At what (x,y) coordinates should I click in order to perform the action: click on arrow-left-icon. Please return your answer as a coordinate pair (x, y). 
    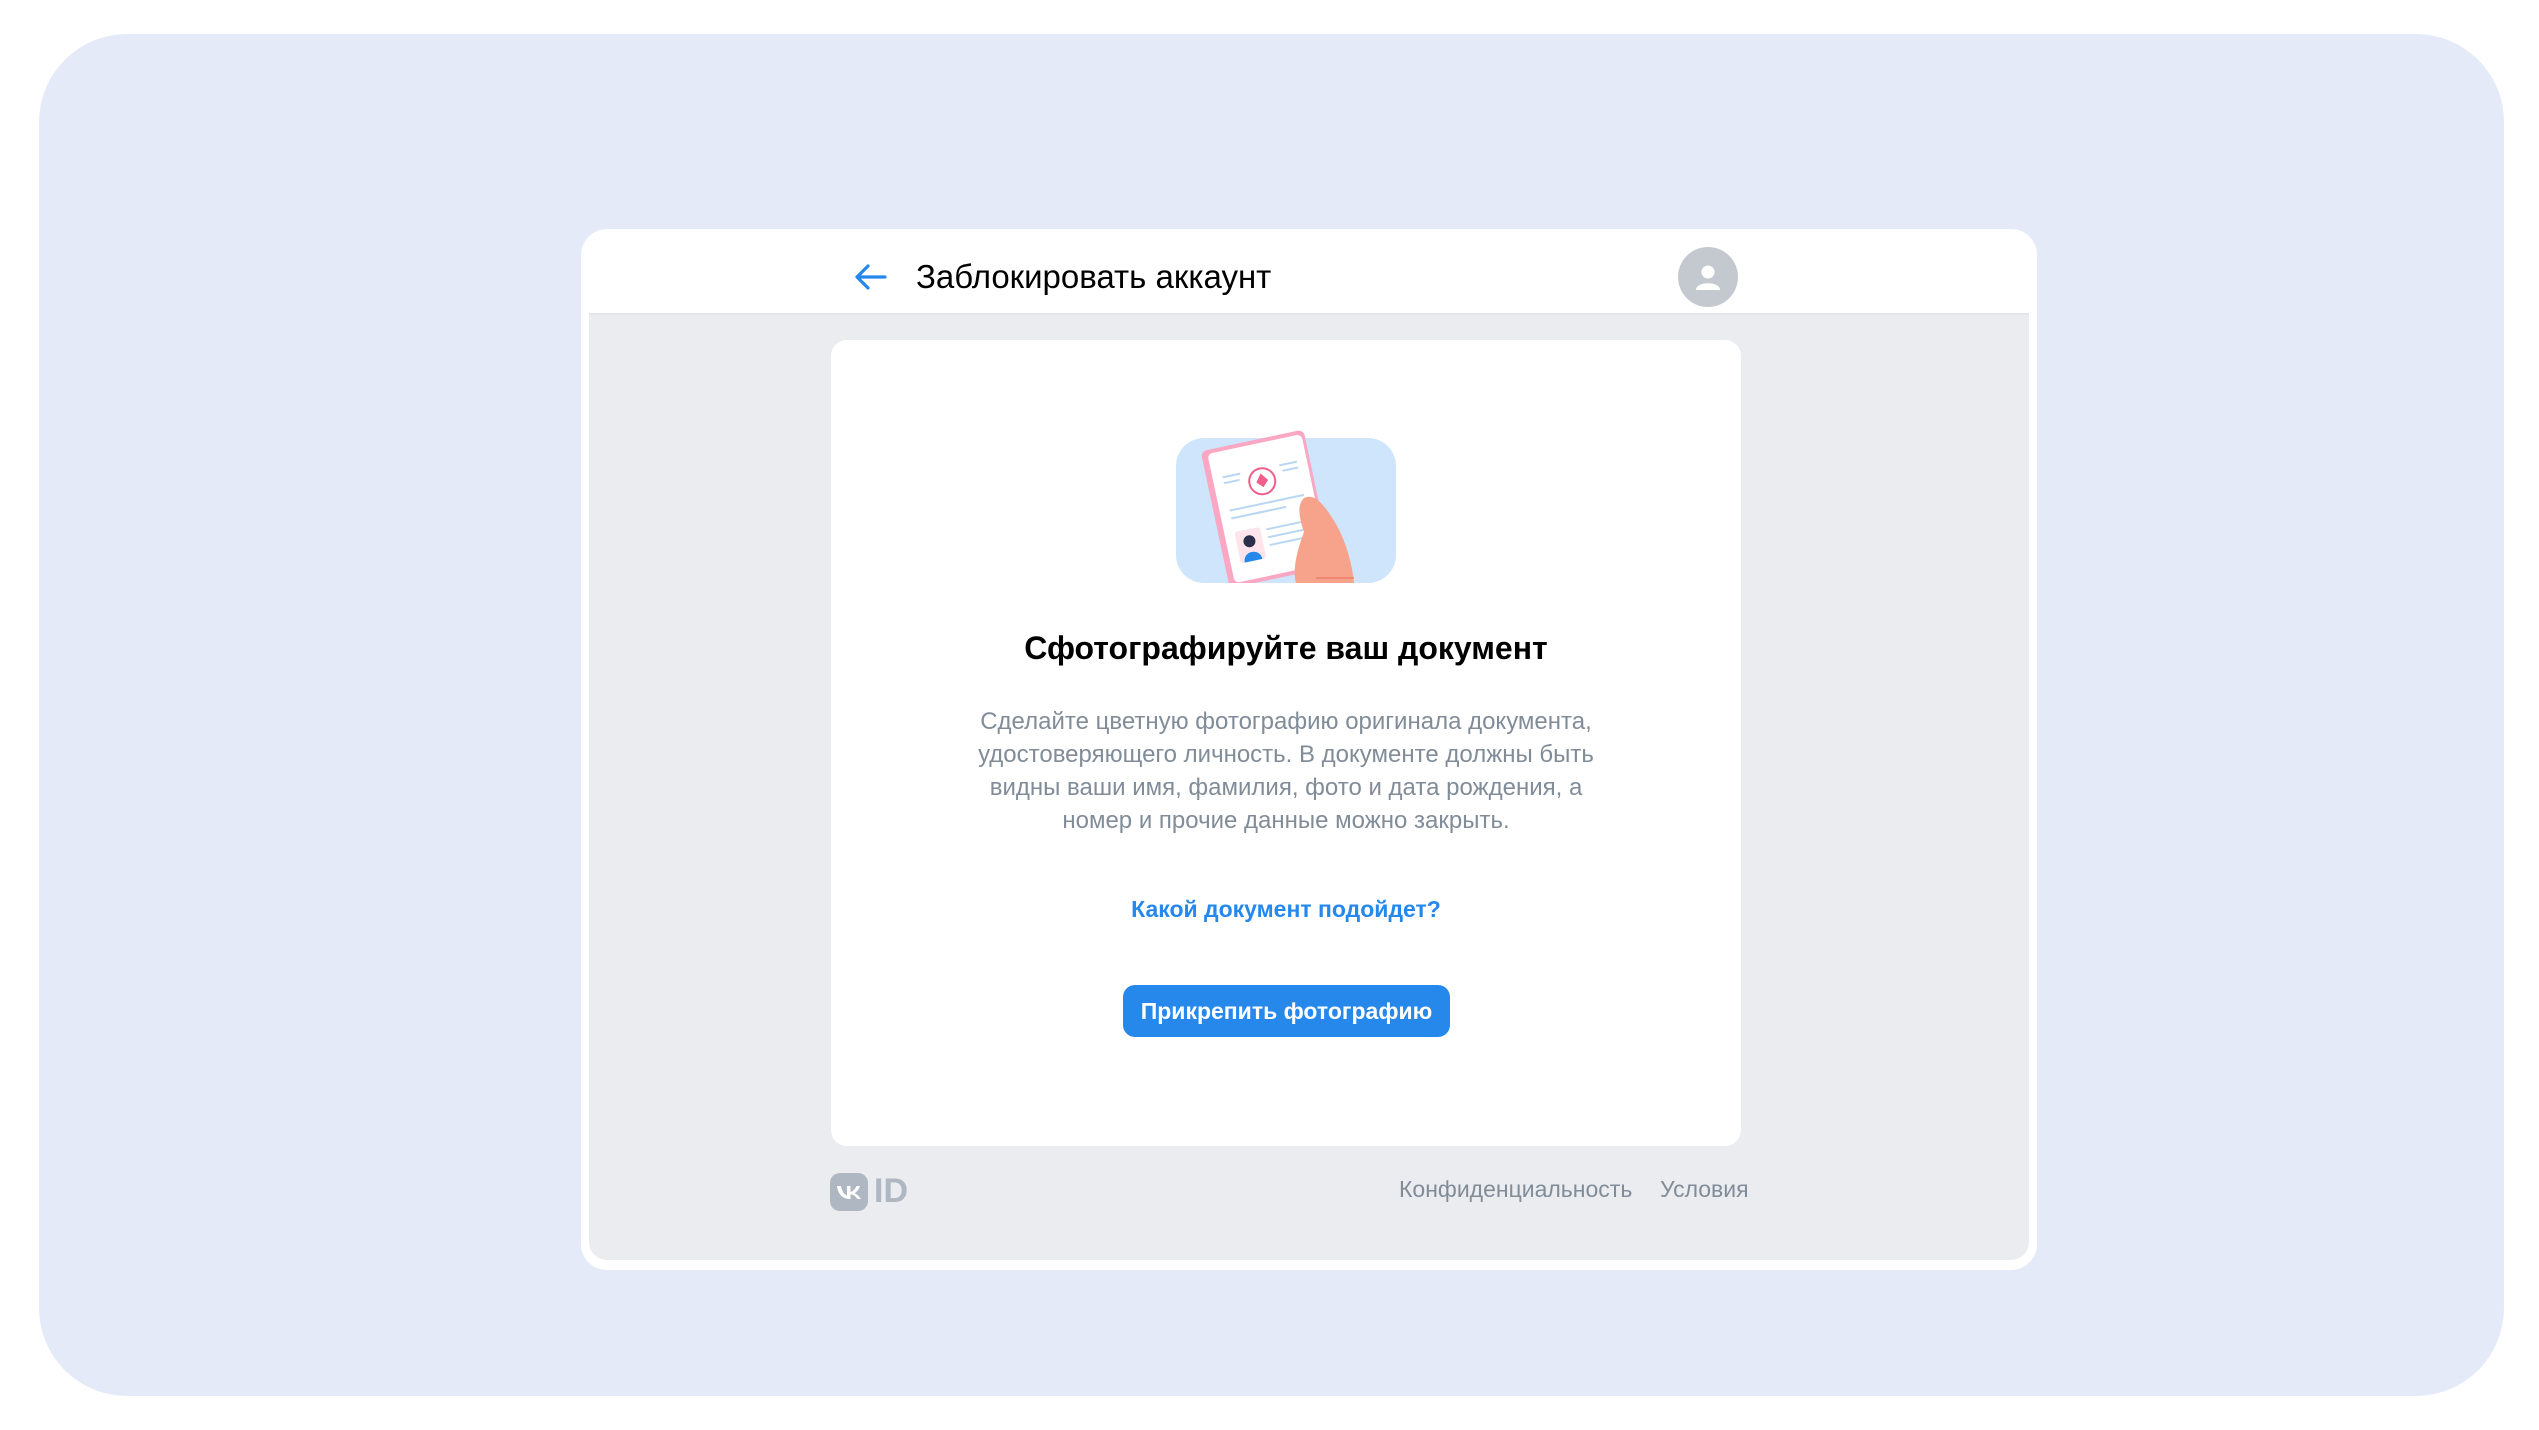
    Looking at the image, I should click on (871, 277).